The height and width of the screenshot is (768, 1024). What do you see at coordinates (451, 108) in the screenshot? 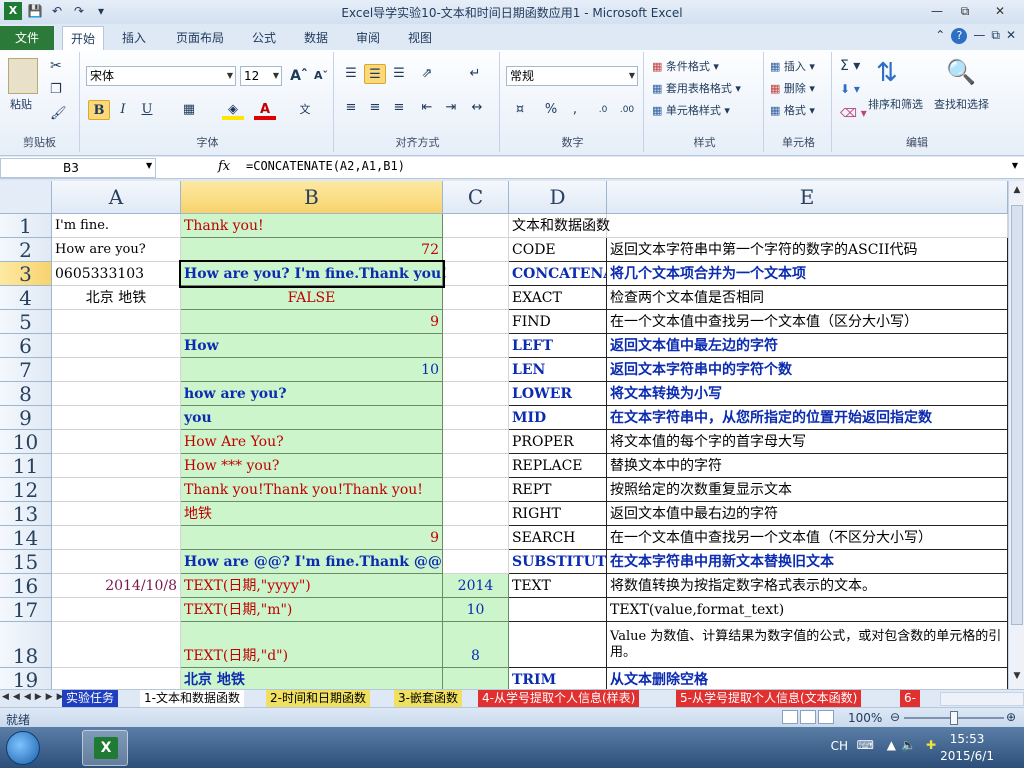
I see `increase-indent-icon: ⇥` at bounding box center [451, 108].